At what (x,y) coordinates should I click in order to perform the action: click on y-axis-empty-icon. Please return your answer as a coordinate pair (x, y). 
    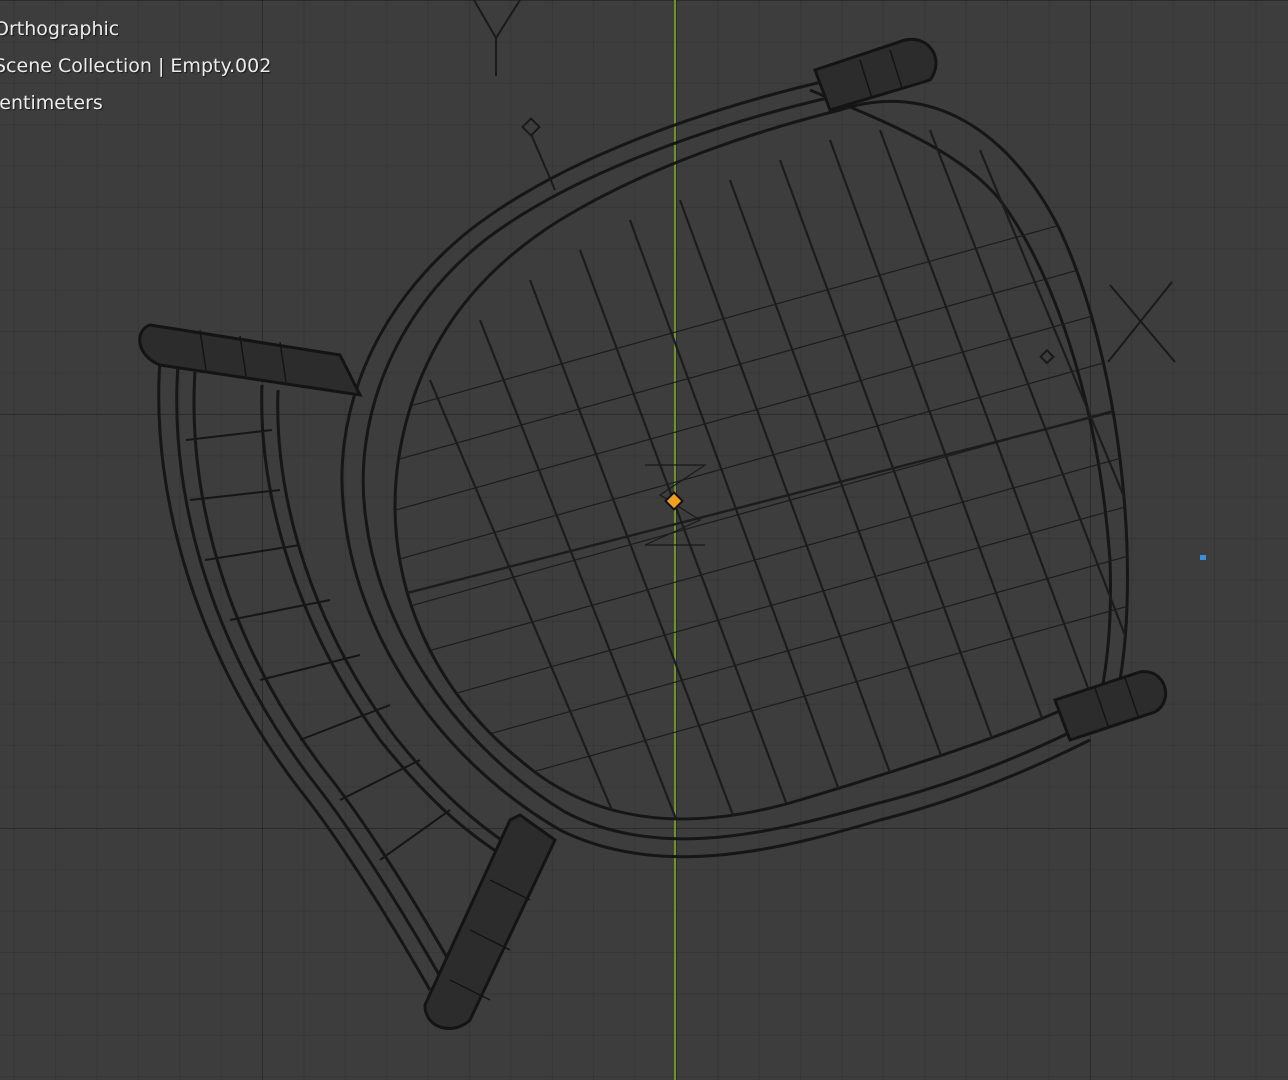
    Looking at the image, I should click on (497, 38).